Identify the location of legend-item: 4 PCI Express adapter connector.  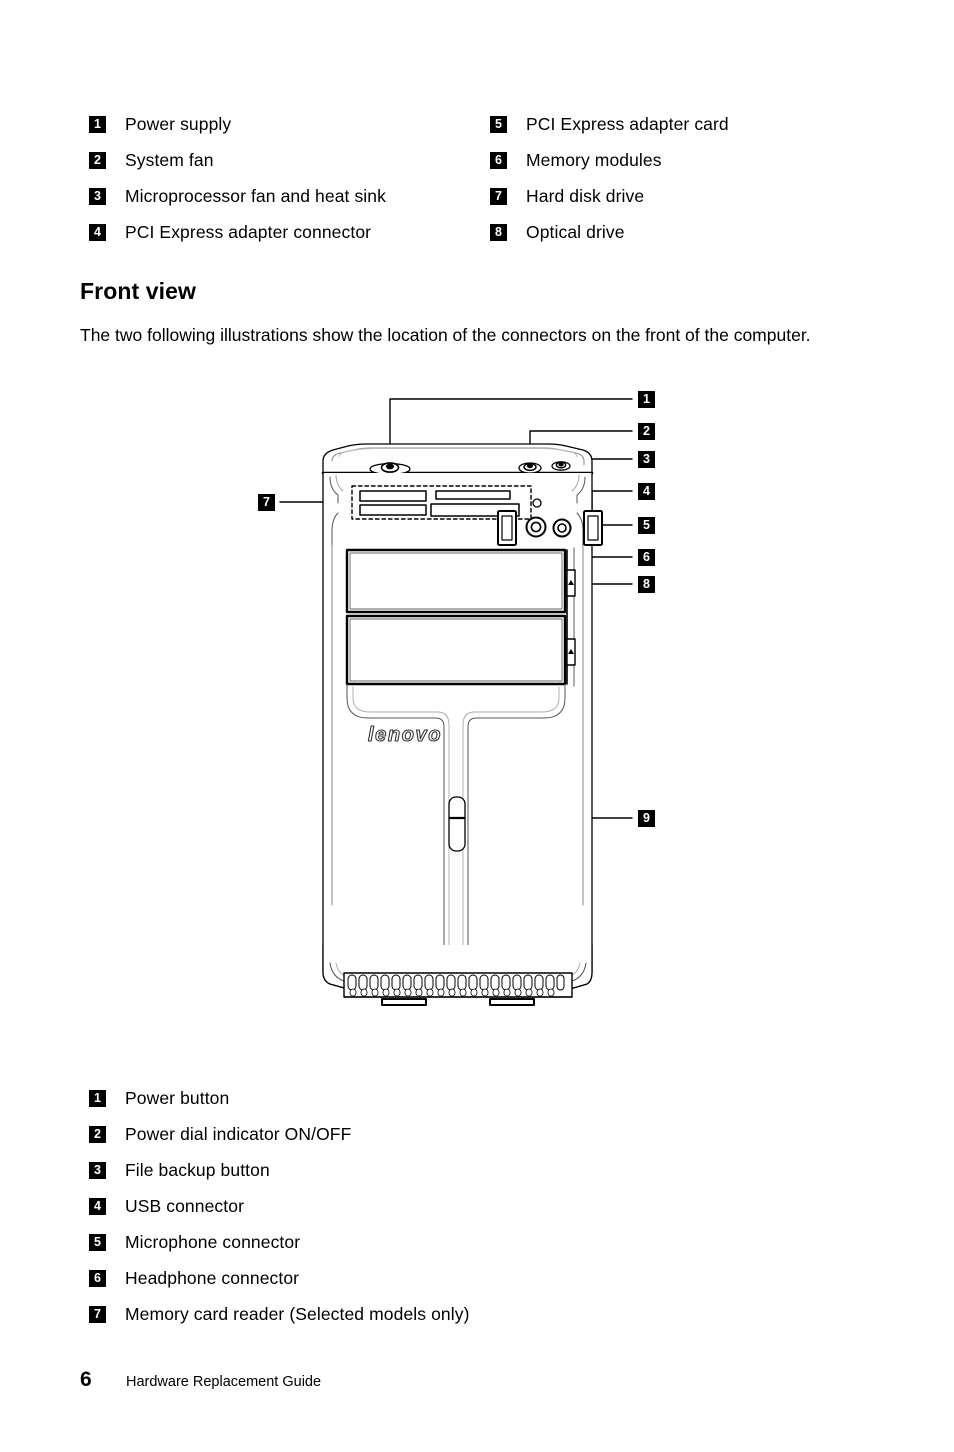
(283, 232).